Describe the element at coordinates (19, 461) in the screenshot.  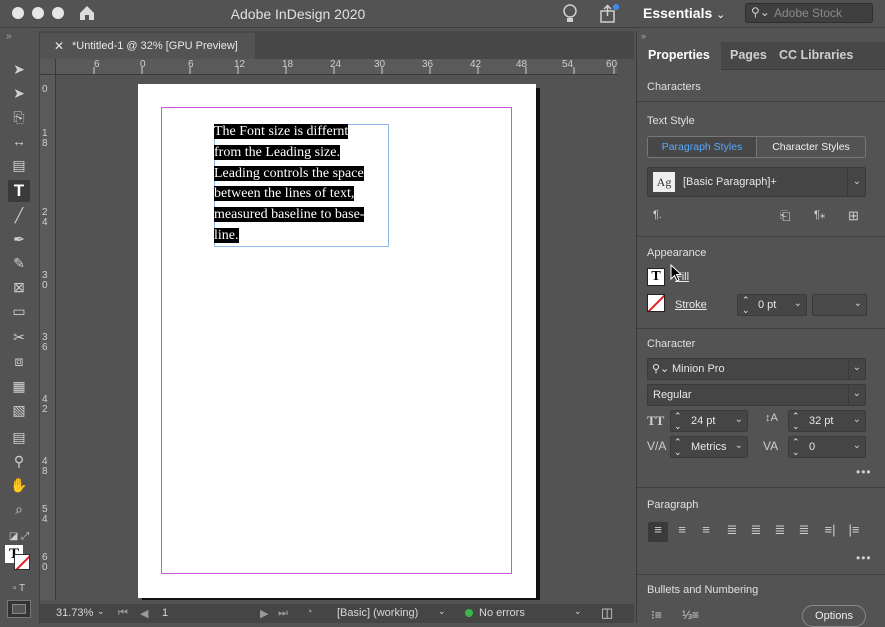
I see `eyedropper-tool-icon: ⚲` at that location.